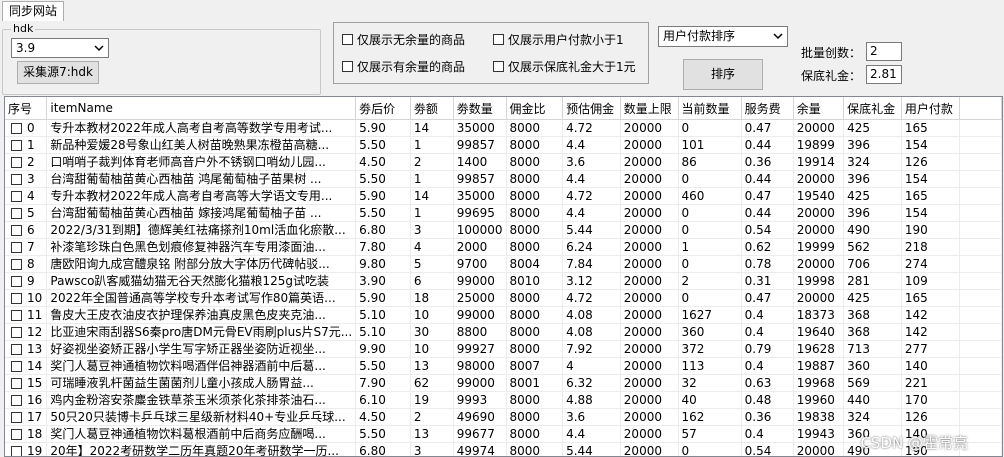 Image resolution: width=1004 pixels, height=457 pixels. What do you see at coordinates (710, 108) in the screenshot?
I see `column-header: 当前数量` at bounding box center [710, 108].